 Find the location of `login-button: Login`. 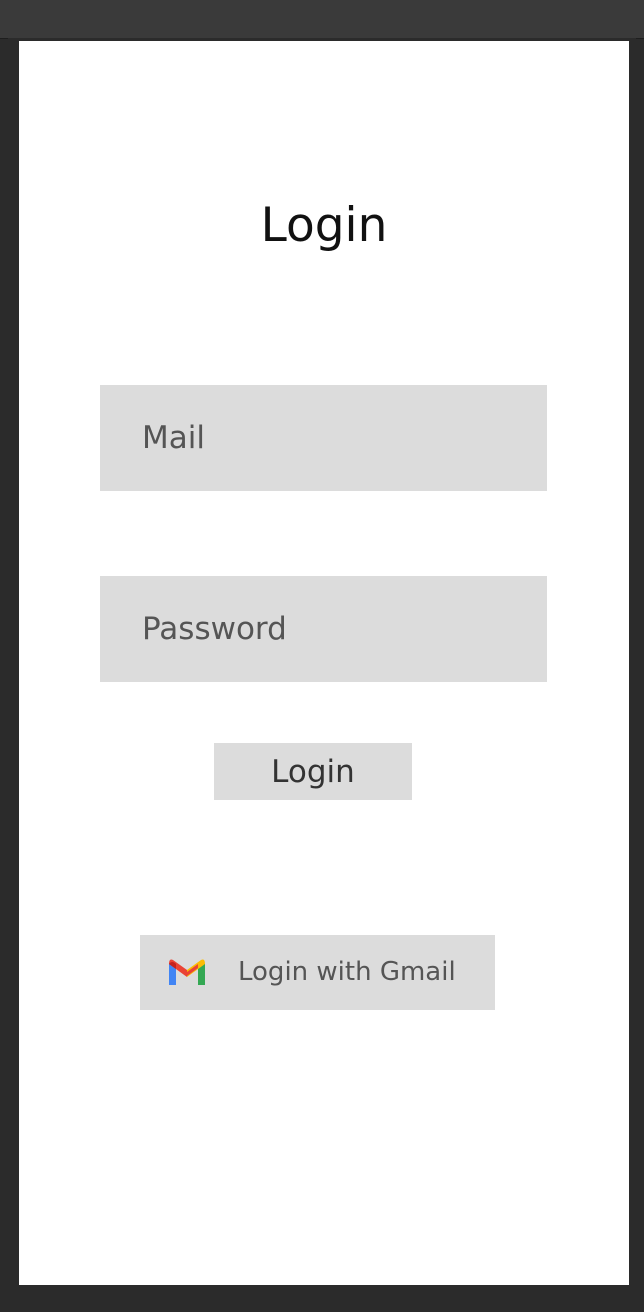

login-button: Login is located at coordinates (313, 771).